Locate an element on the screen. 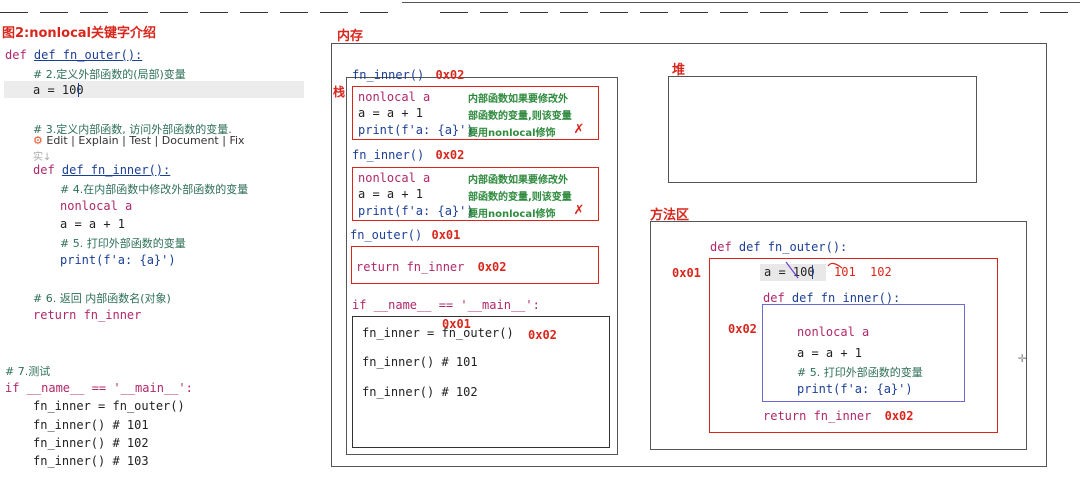 The image size is (1080, 481). text-cursor is located at coordinates (78, 90).